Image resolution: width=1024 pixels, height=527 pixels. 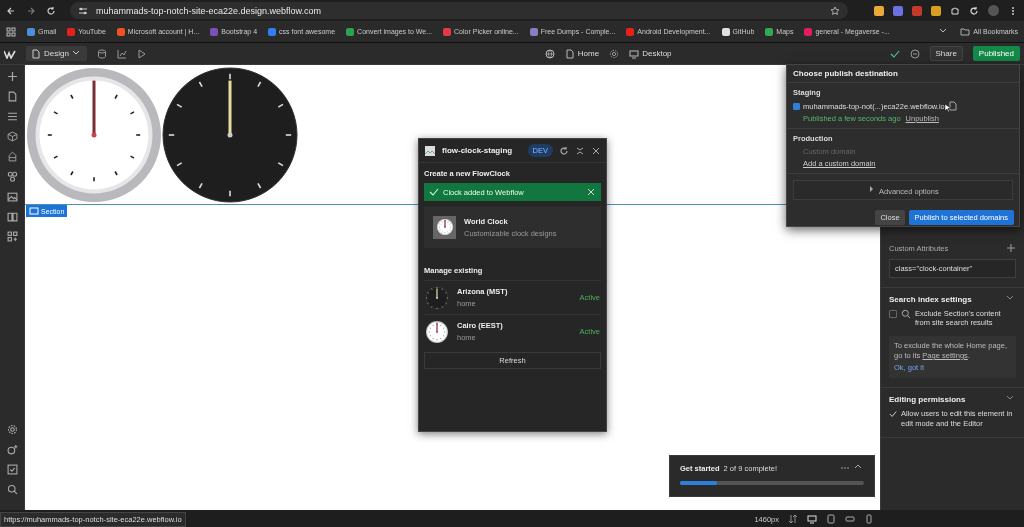 I want to click on navigator-icon, so click(x=12, y=116).